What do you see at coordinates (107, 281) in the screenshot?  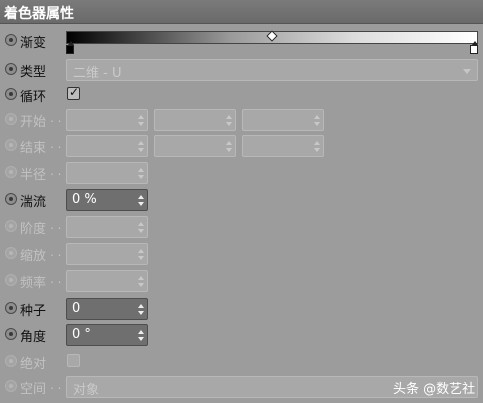 I see `frequency-field` at bounding box center [107, 281].